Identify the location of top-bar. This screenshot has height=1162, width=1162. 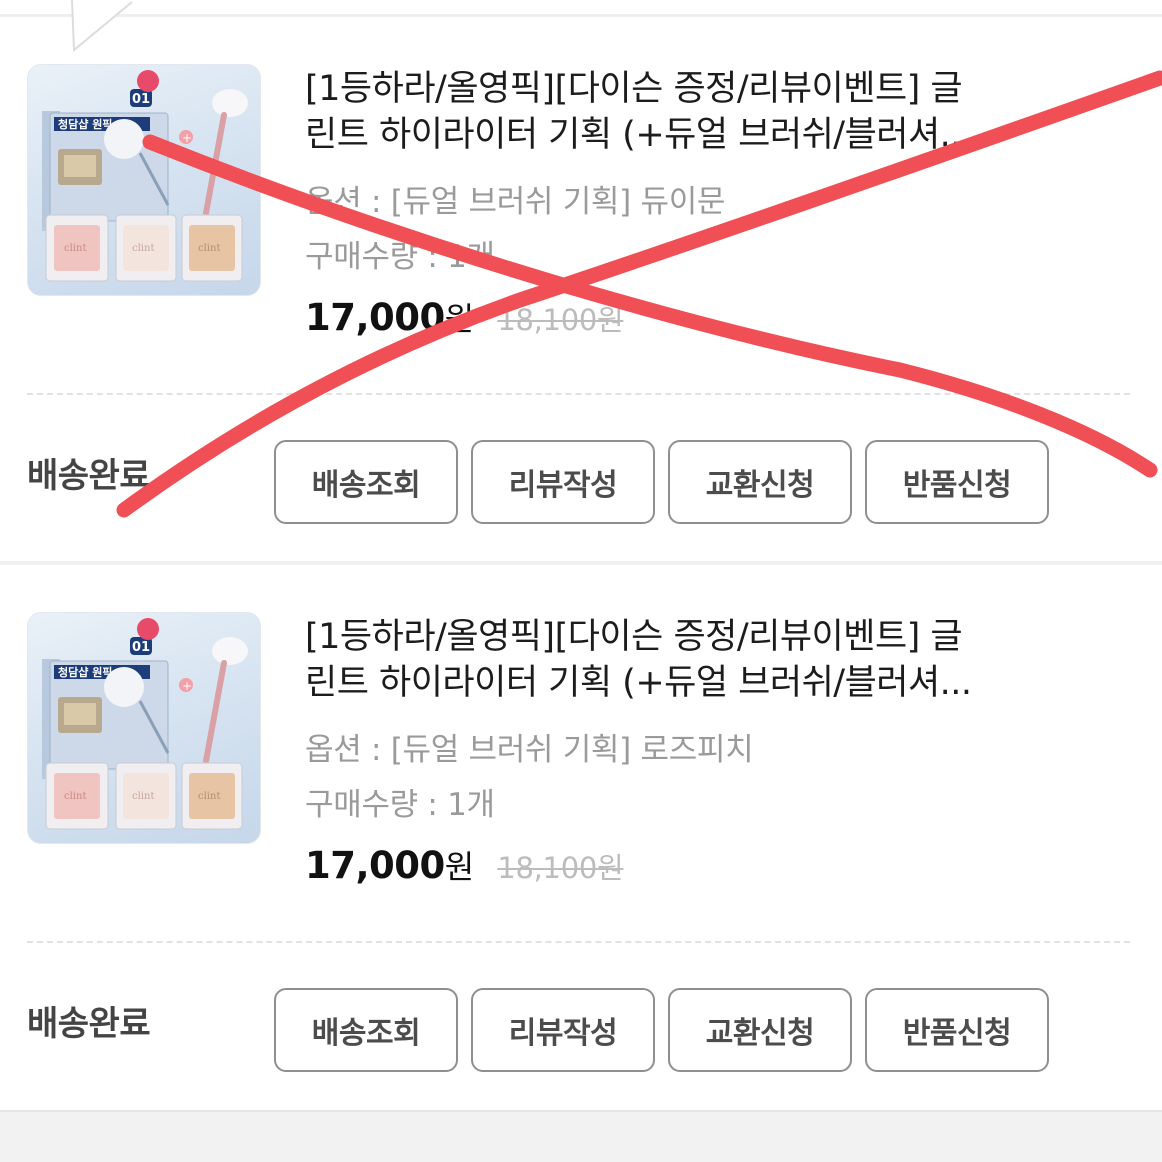
(581, 9).